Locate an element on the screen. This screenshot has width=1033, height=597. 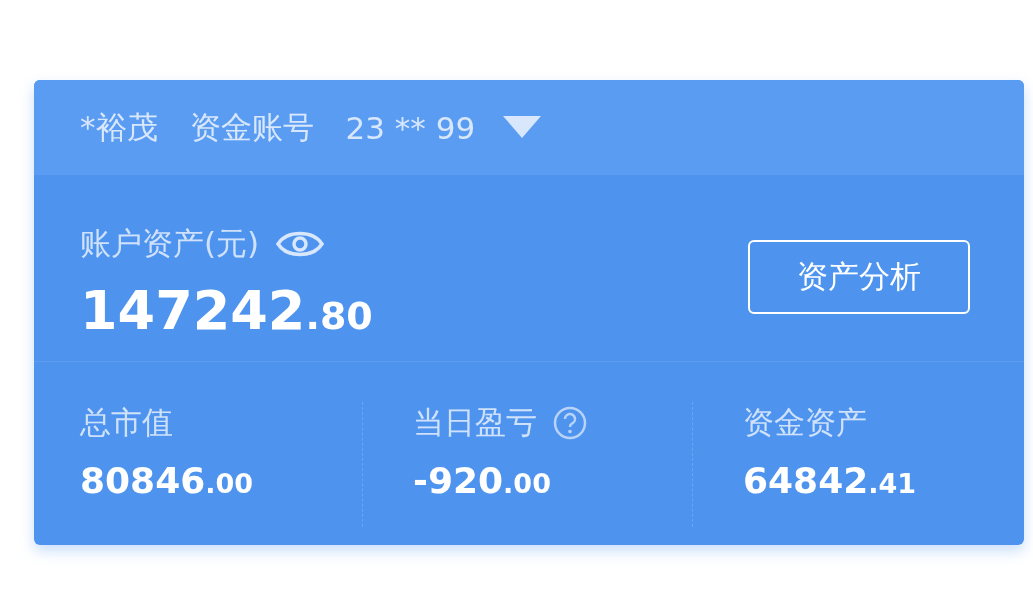
amount-value: 147242.80 is located at coordinates (226, 310).